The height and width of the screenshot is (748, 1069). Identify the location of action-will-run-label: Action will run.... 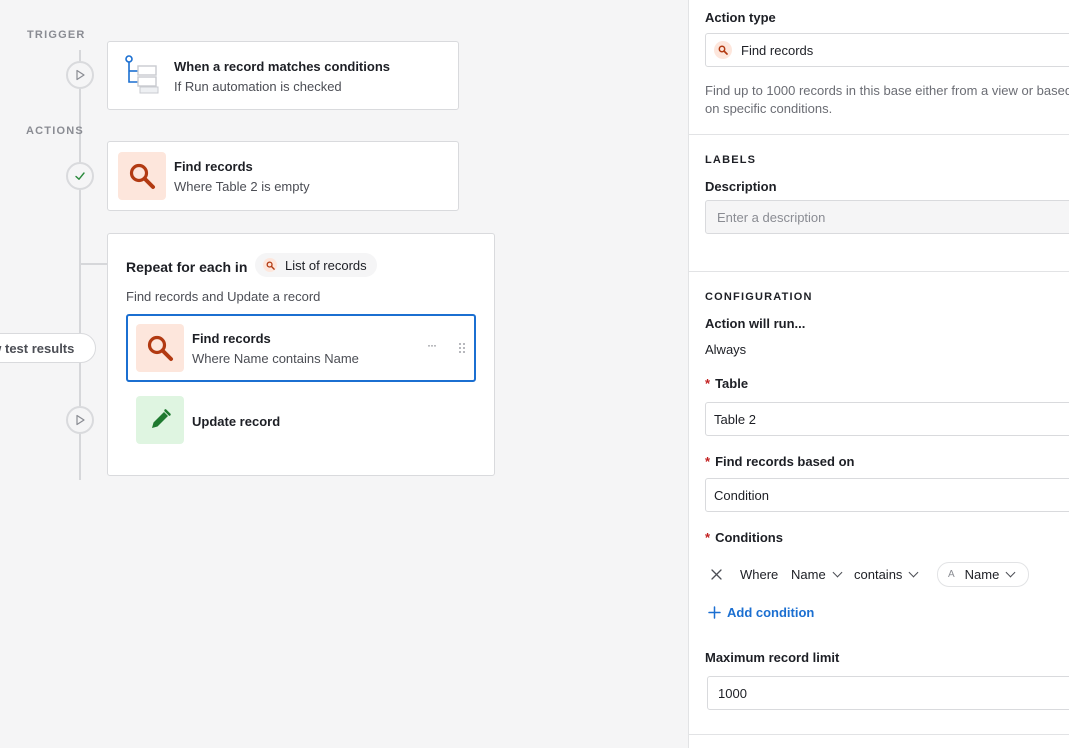
(755, 323).